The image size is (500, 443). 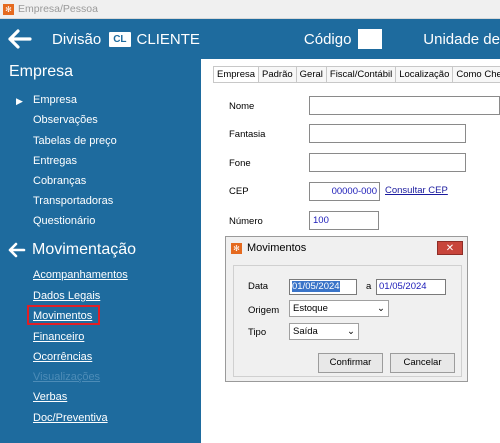 I want to click on dialog-titlebar: ✻ Movimentos, so click(x=346, y=248).